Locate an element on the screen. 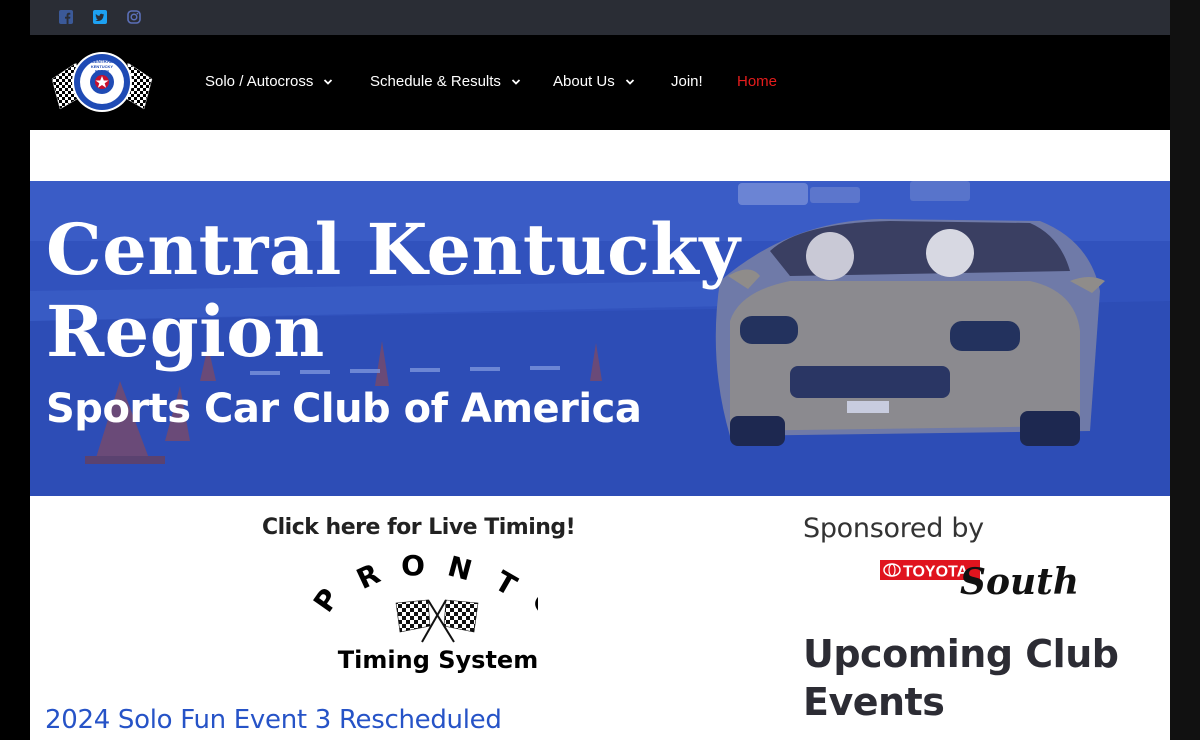 The height and width of the screenshot is (740, 1200). pronto-letter-n: N is located at coordinates (459, 569).